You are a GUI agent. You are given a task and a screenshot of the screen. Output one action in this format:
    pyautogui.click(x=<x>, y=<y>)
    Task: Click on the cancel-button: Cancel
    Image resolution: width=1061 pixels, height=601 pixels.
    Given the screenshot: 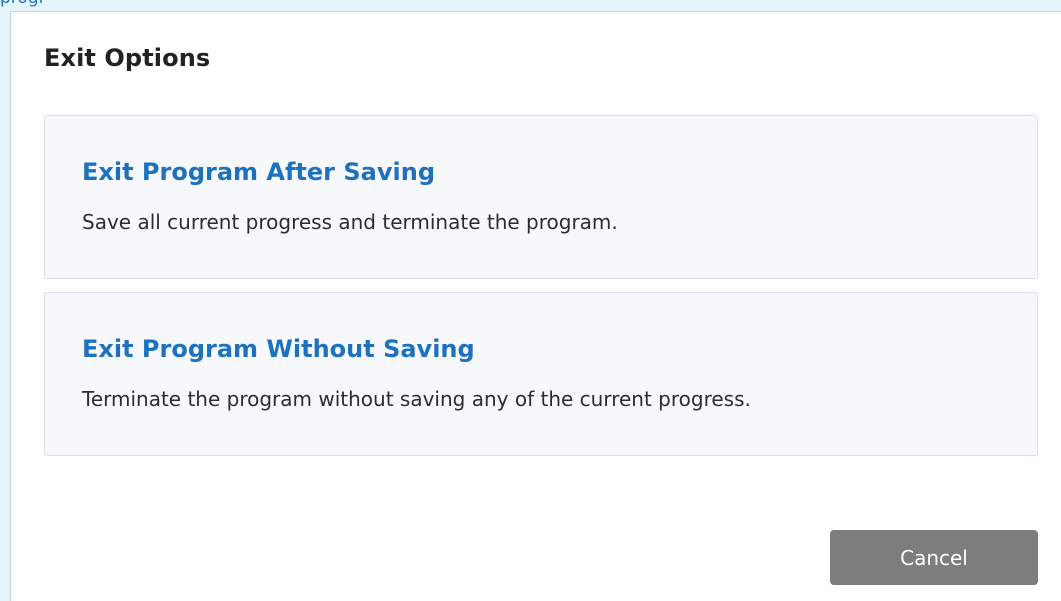 What is the action you would take?
    pyautogui.click(x=934, y=557)
    